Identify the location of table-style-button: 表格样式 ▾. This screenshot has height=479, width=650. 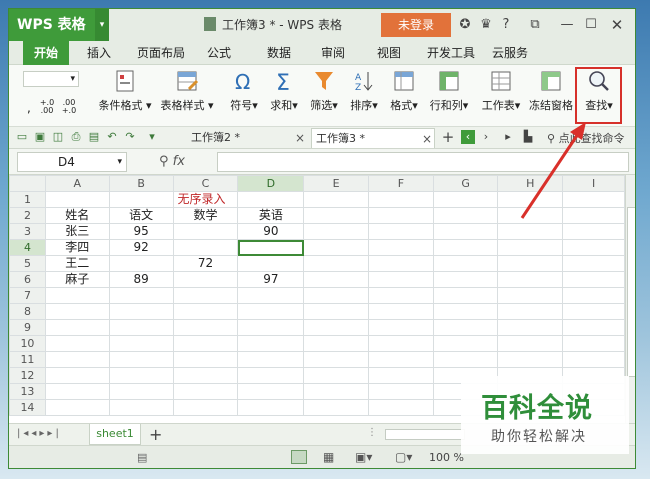
(187, 96).